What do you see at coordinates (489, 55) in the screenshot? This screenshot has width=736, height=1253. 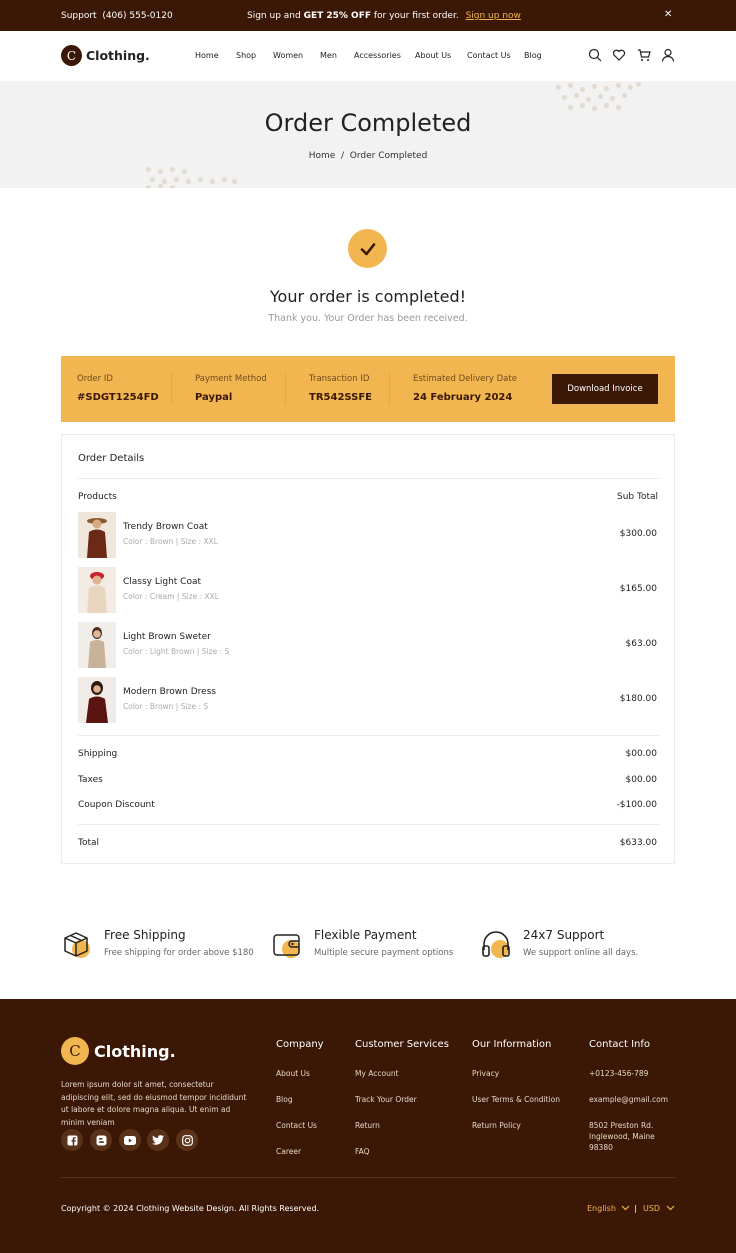 I see `nav-contact-us: Contact Us` at bounding box center [489, 55].